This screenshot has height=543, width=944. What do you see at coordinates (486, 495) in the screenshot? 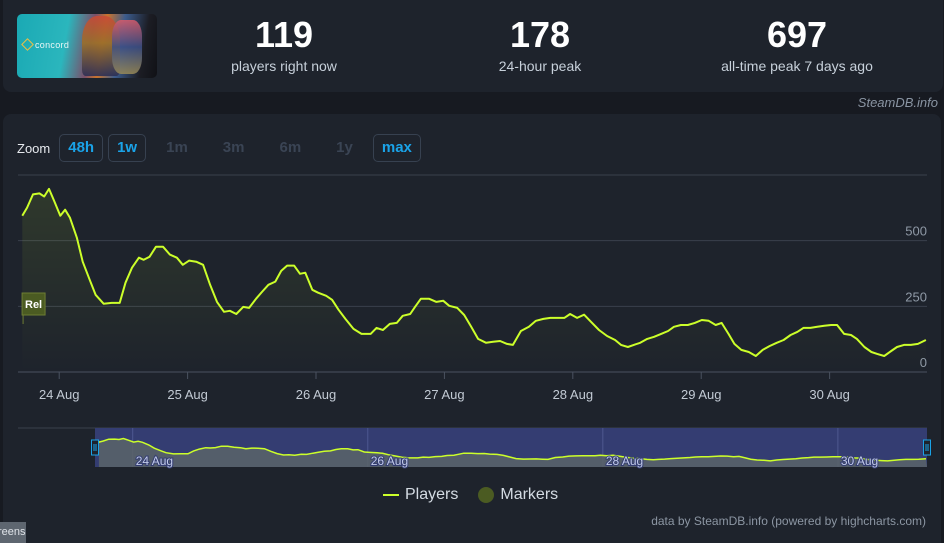
I see `legend-markers-dot-icon` at bounding box center [486, 495].